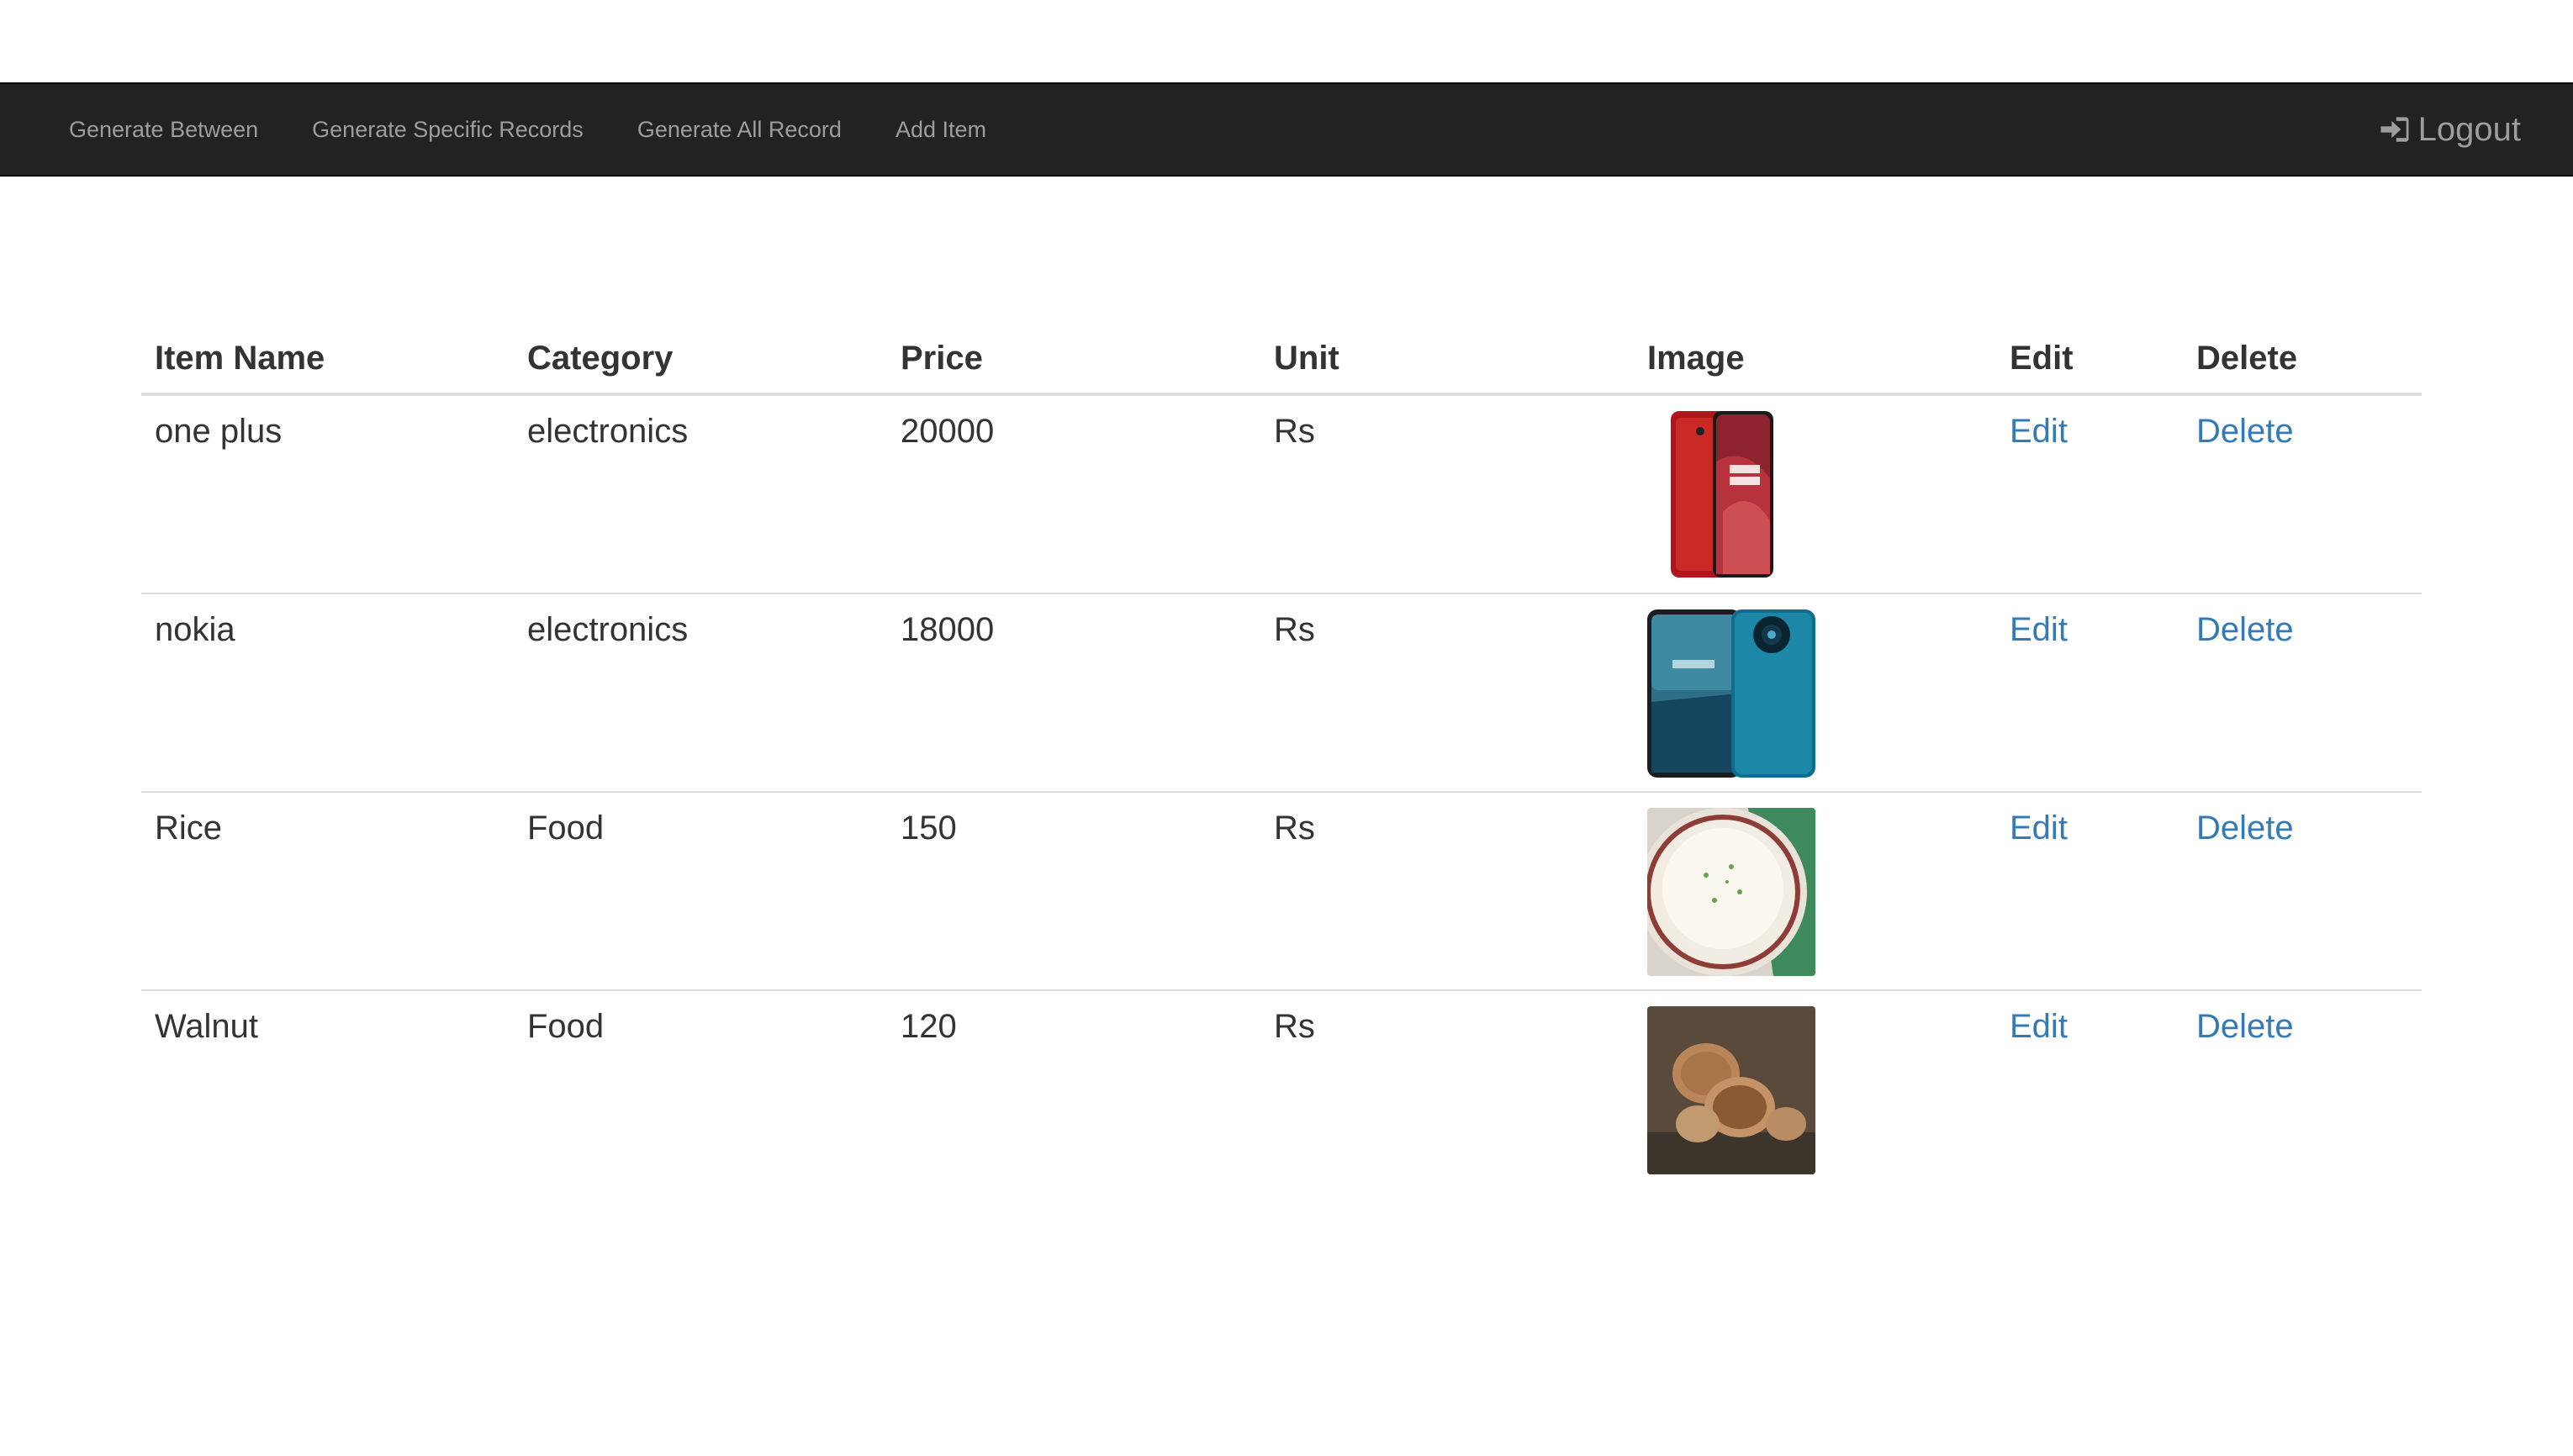  What do you see at coordinates (327, 890) in the screenshot?
I see `cell-item-name: Rice` at bounding box center [327, 890].